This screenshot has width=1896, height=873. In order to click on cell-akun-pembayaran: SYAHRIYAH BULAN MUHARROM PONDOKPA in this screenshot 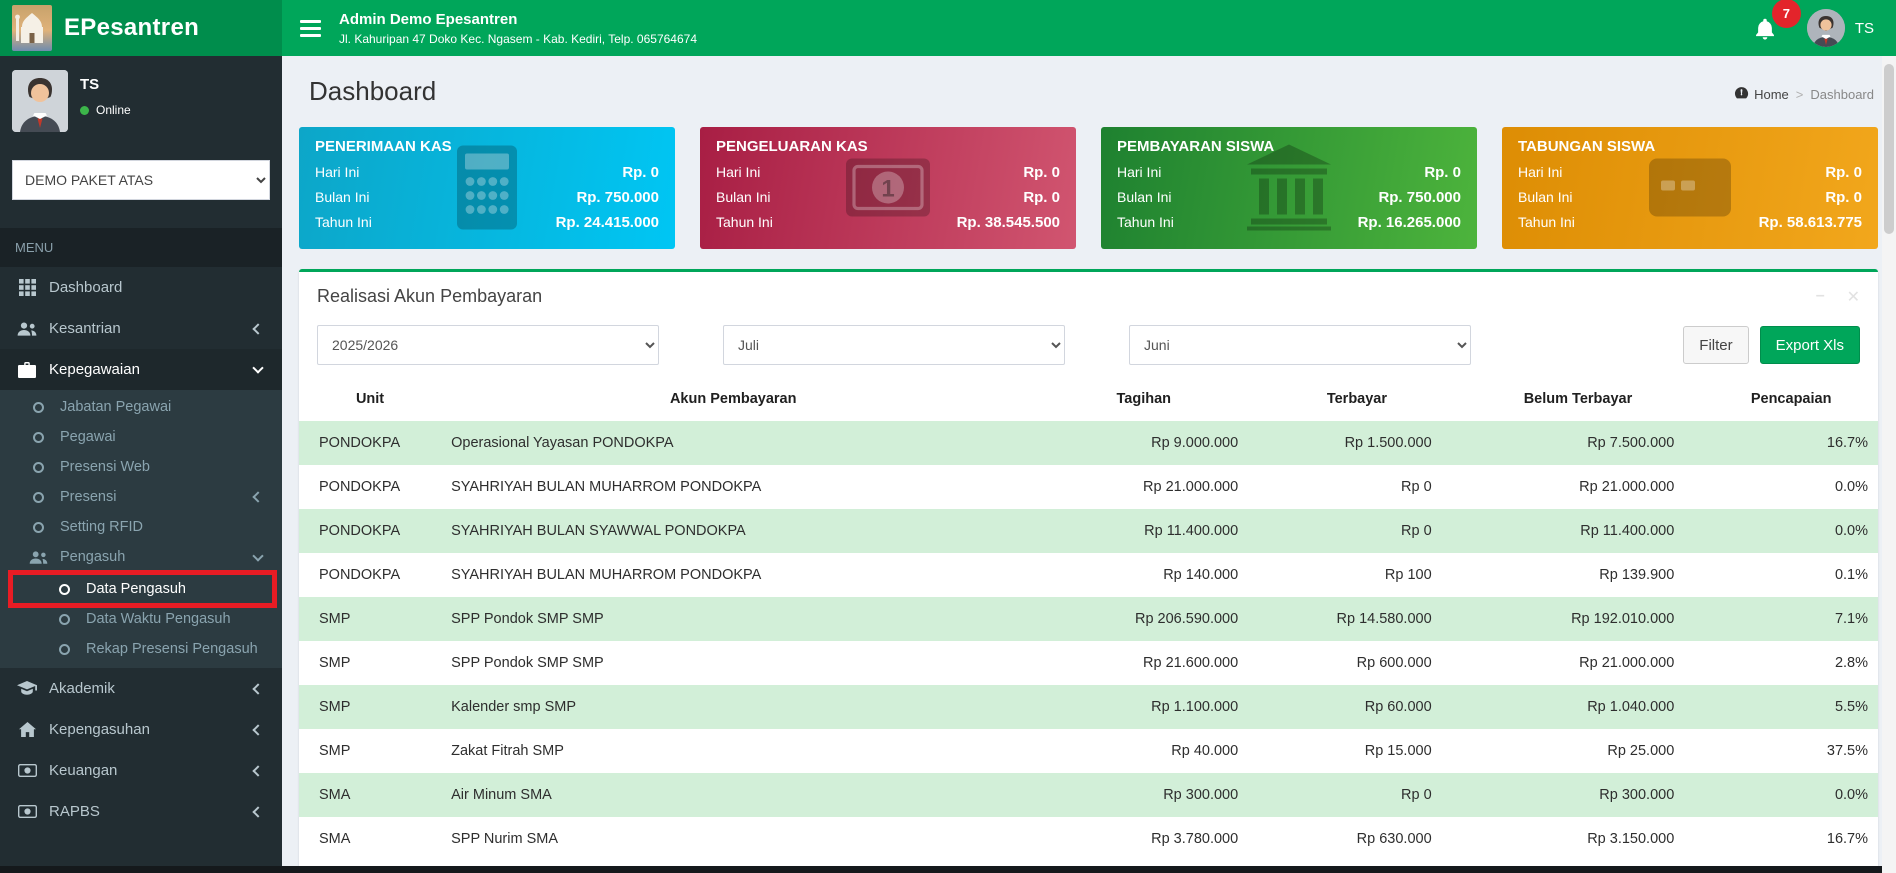, I will do `click(606, 575)`.